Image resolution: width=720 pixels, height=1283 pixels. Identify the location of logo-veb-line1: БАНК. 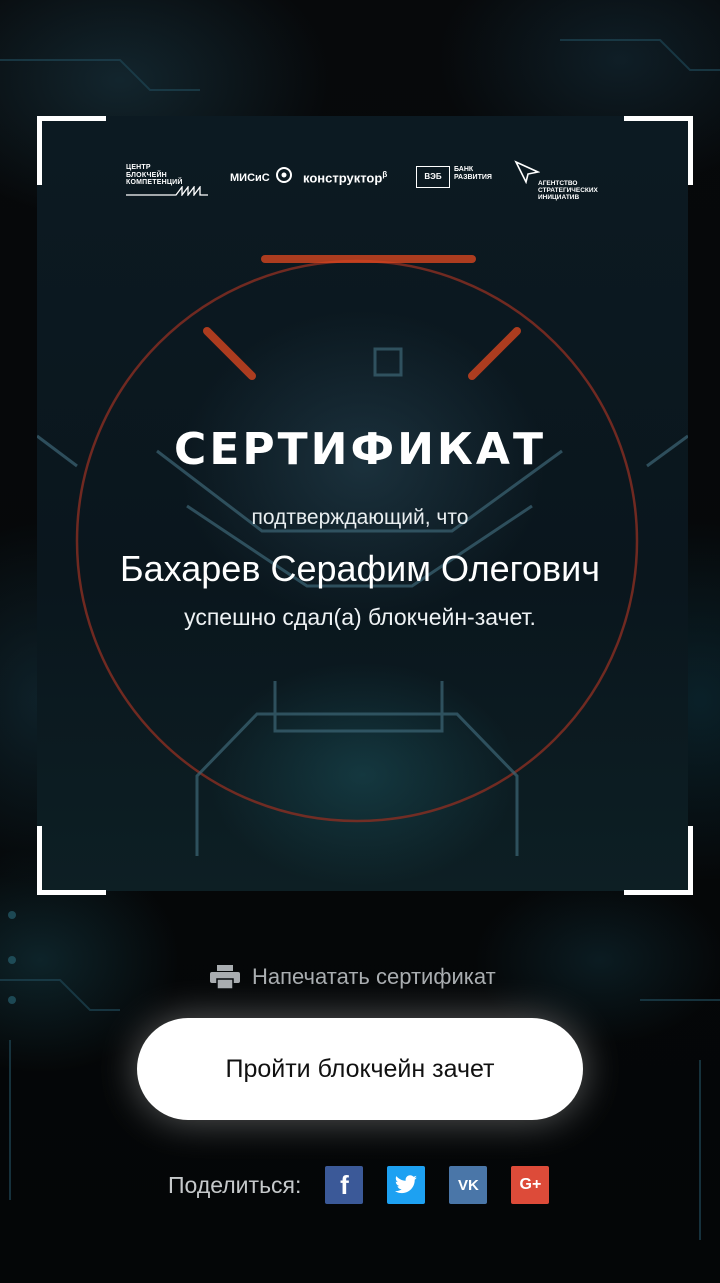
(464, 169).